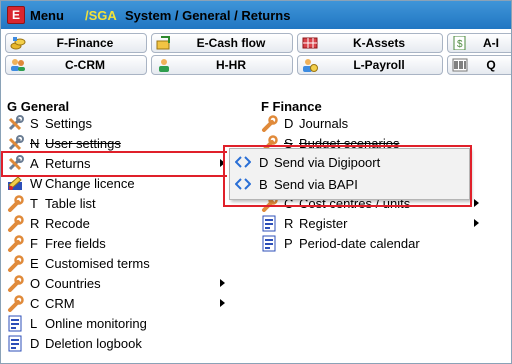 The image size is (512, 364). Describe the element at coordinates (379, 43) in the screenshot. I see `assets-module-label: K-Assets` at that location.